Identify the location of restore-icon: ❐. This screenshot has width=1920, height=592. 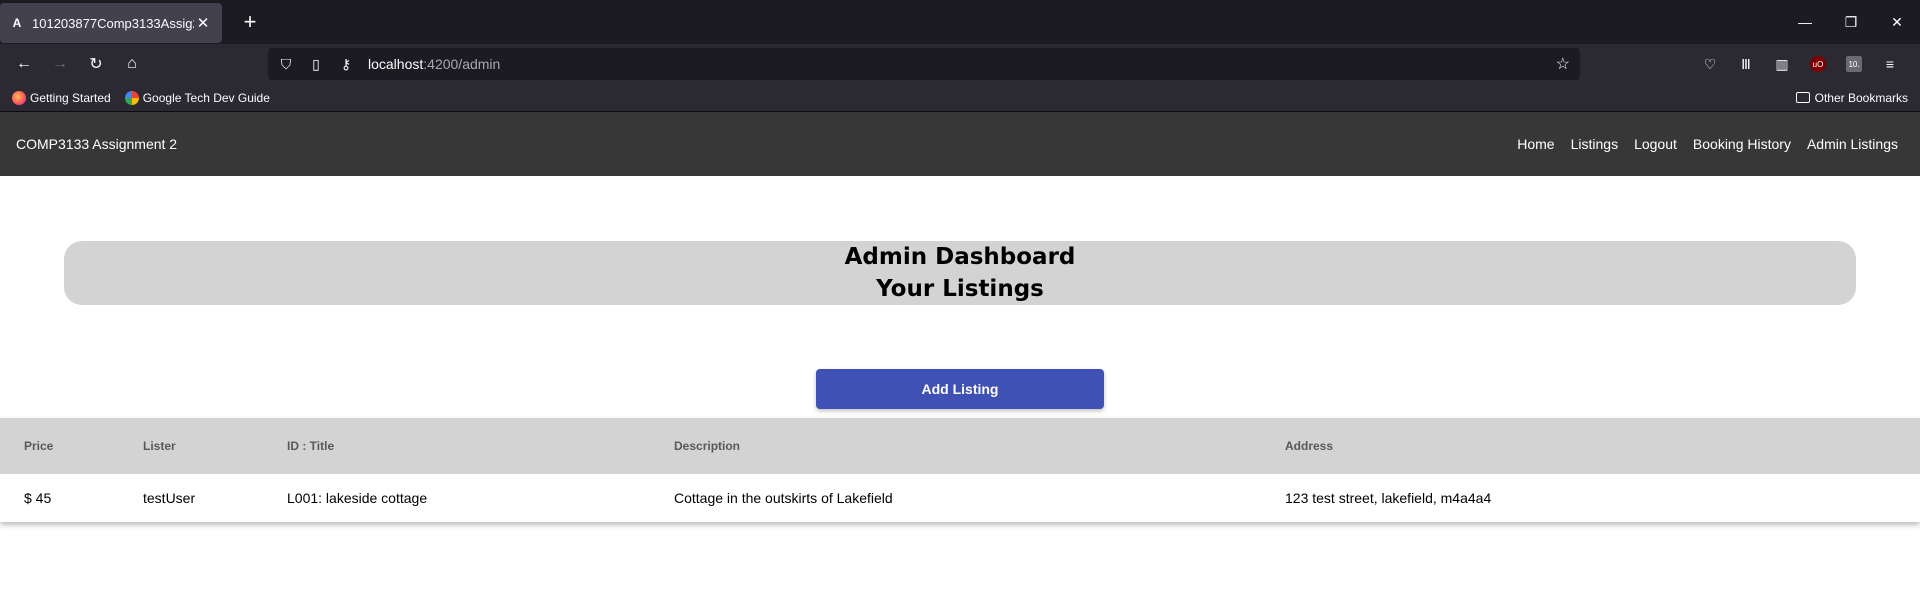
(1851, 22).